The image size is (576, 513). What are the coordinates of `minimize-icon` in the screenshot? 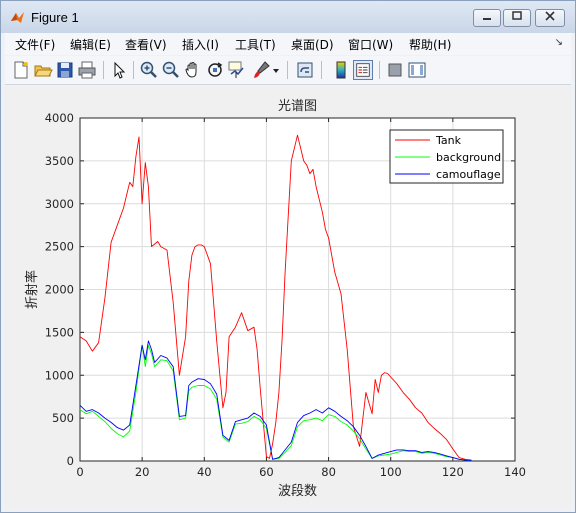 It's located at (487, 19).